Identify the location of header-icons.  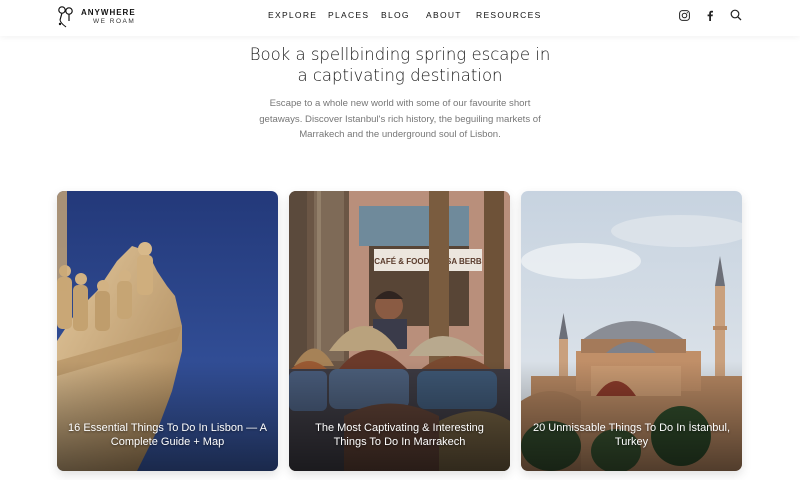
(710, 15).